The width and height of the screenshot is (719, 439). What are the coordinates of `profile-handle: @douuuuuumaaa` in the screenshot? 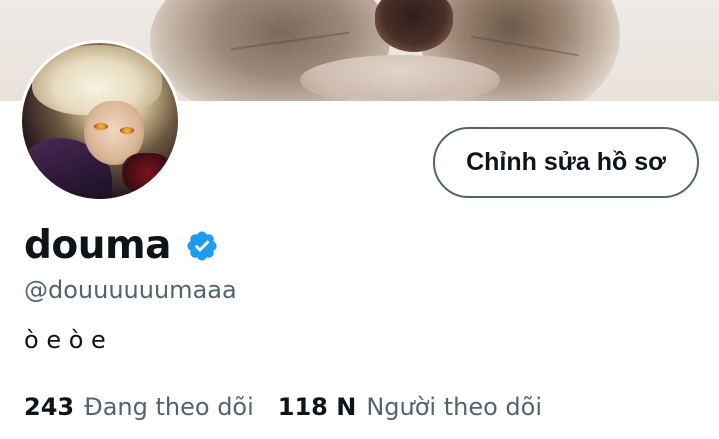 It's located at (130, 290).